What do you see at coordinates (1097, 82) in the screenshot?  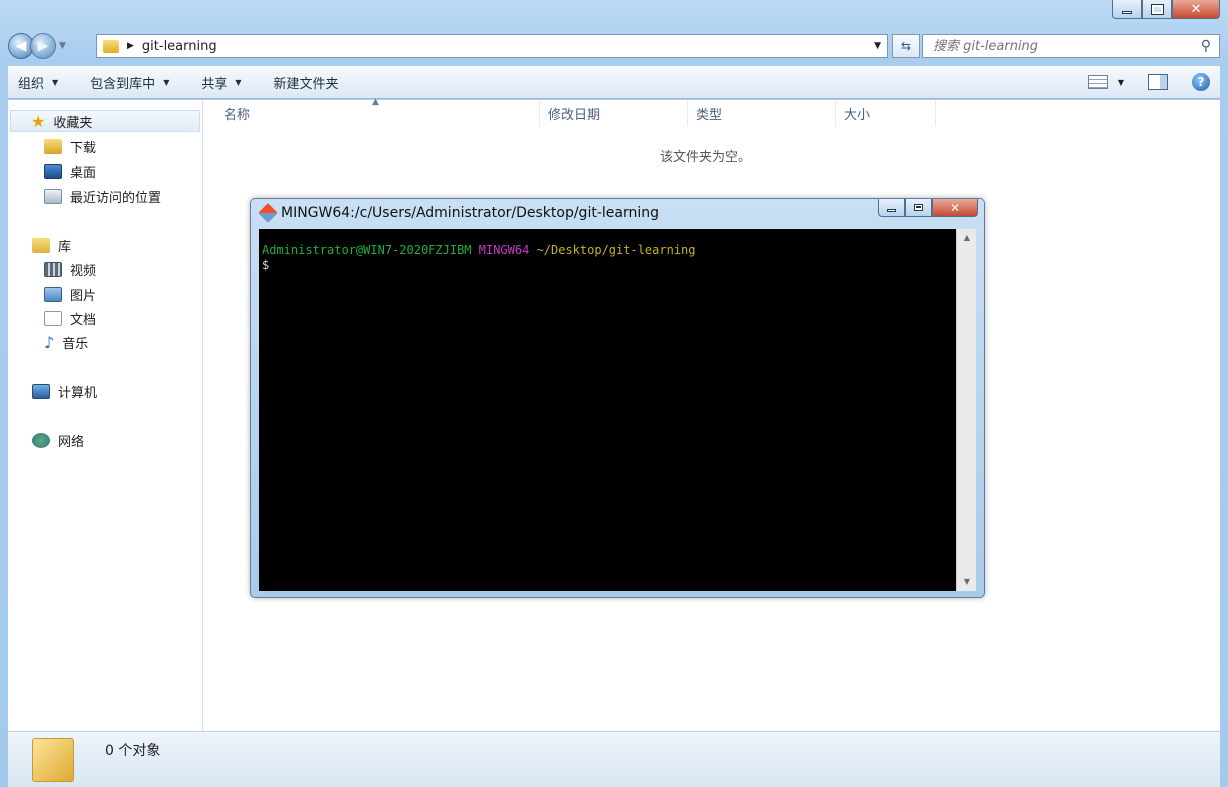 I see `view-options-icon` at bounding box center [1097, 82].